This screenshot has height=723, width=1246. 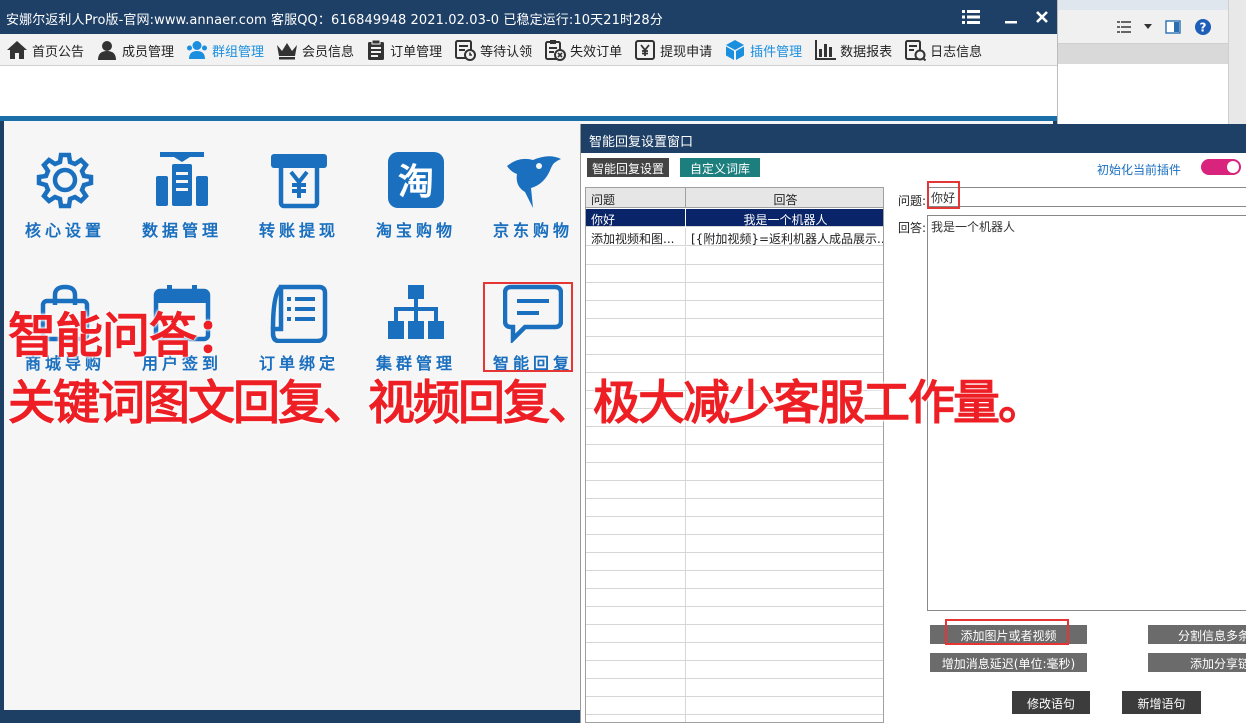 What do you see at coordinates (182, 179) in the screenshot?
I see `data-manage-icon` at bounding box center [182, 179].